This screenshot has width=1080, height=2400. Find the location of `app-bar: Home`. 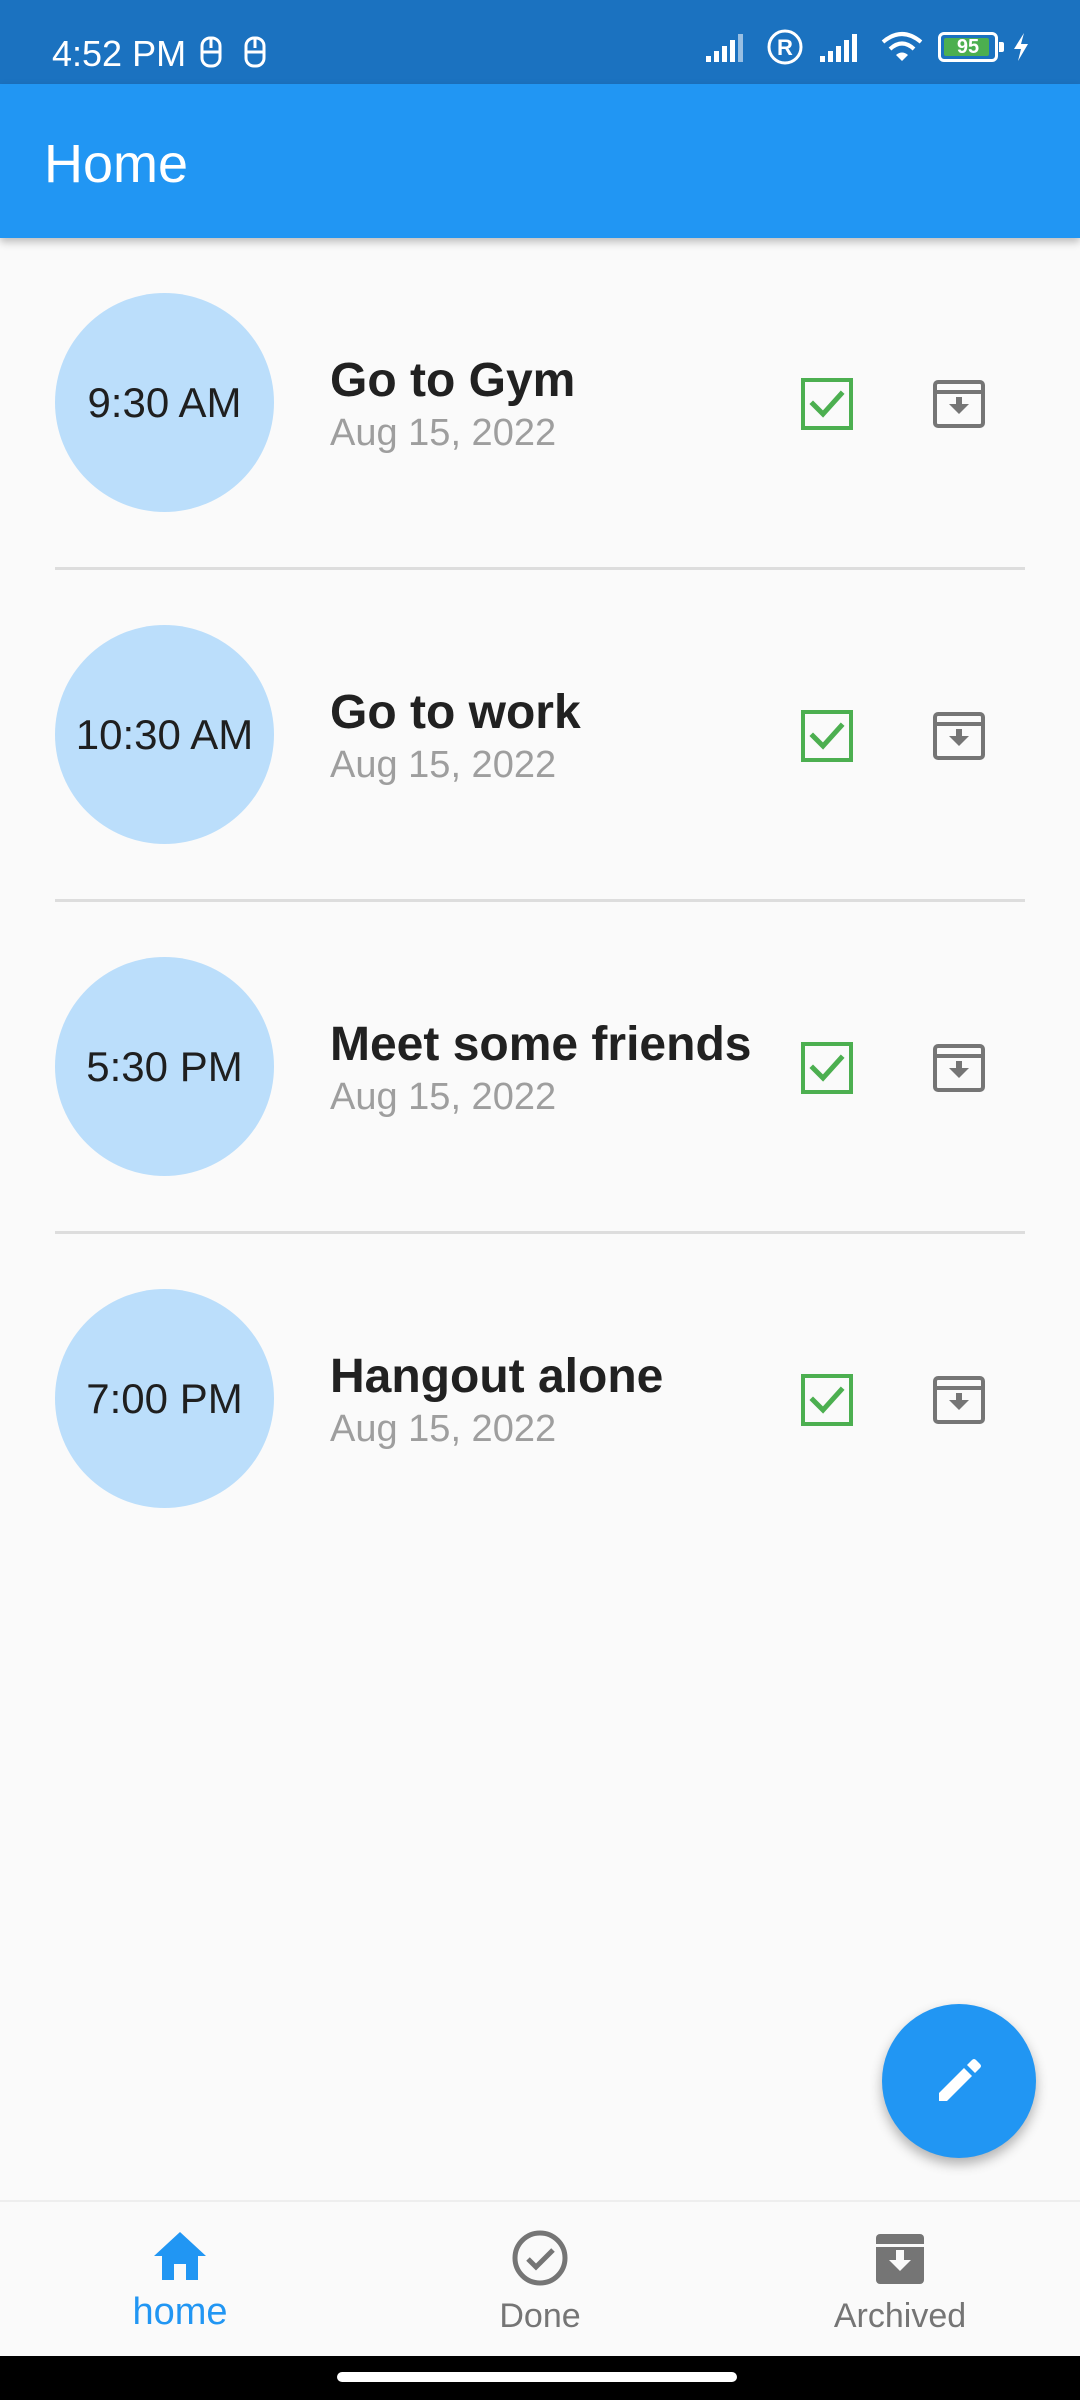

app-bar: Home is located at coordinates (540, 161).